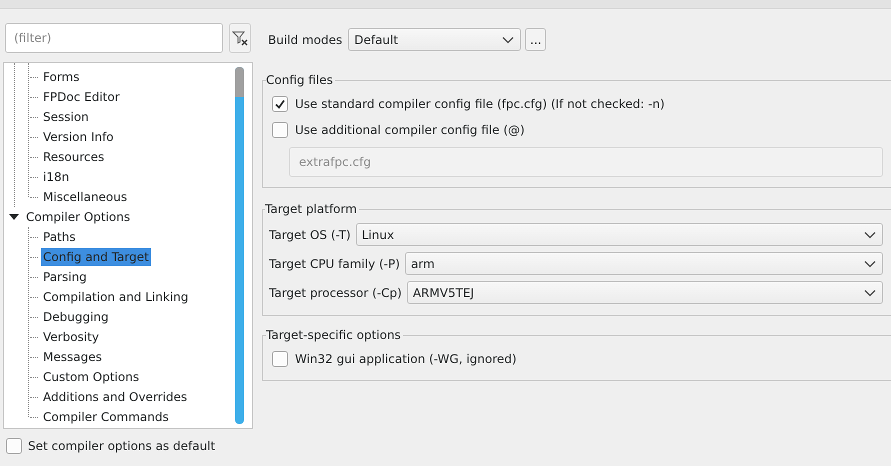  What do you see at coordinates (335, 293) in the screenshot?
I see `field-label: Target processor (-Cp)` at bounding box center [335, 293].